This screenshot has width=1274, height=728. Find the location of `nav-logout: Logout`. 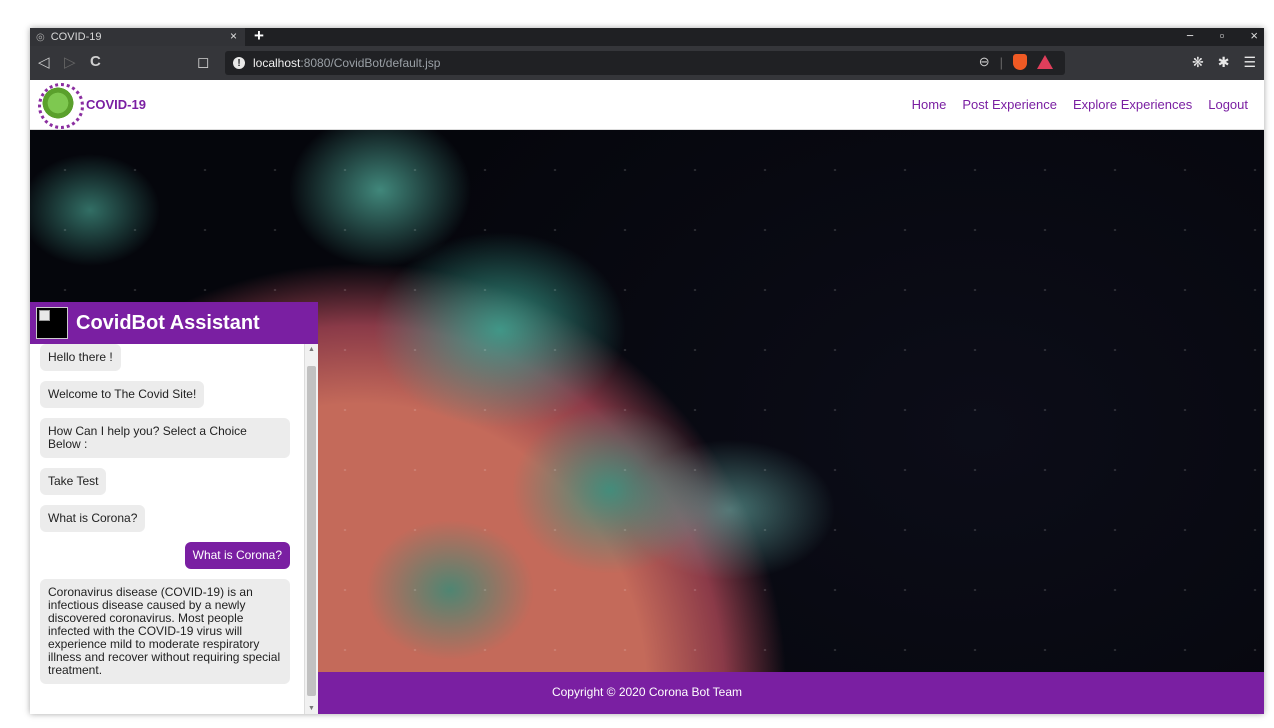

nav-logout: Logout is located at coordinates (1228, 104).